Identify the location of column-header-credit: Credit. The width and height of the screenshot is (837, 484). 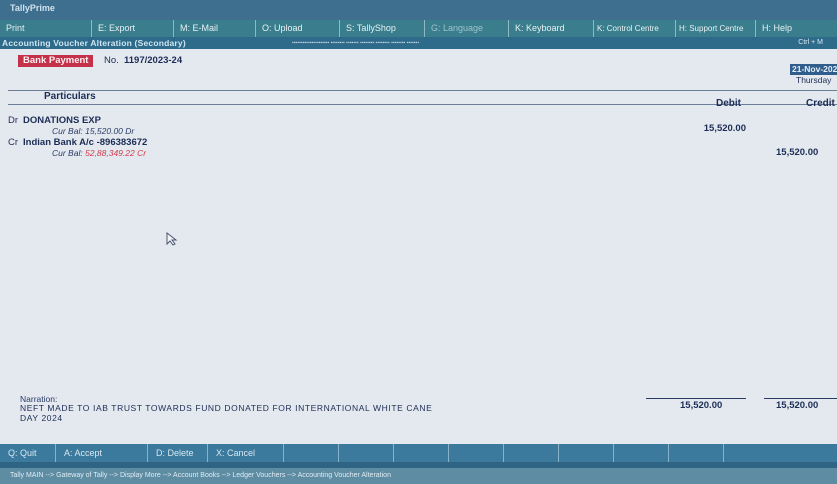
(820, 103).